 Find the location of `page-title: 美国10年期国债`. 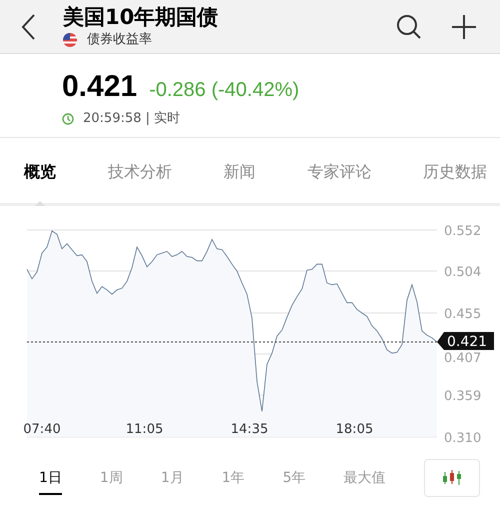

page-title: 美国10年期国债 is located at coordinates (141, 17).